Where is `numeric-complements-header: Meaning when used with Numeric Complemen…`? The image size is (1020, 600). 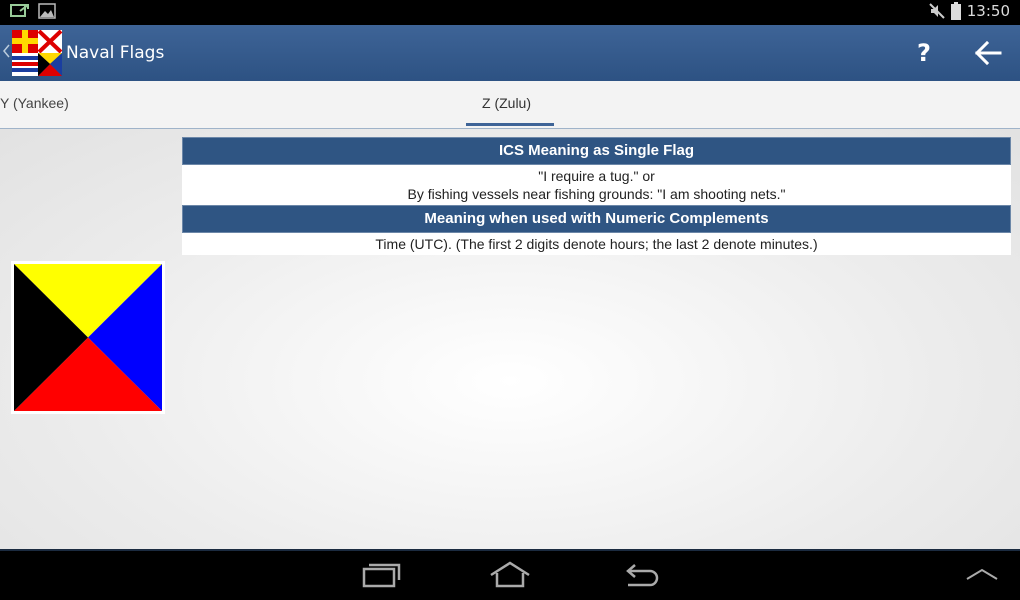
numeric-complements-header: Meaning when used with Numeric Complemen… is located at coordinates (596, 219).